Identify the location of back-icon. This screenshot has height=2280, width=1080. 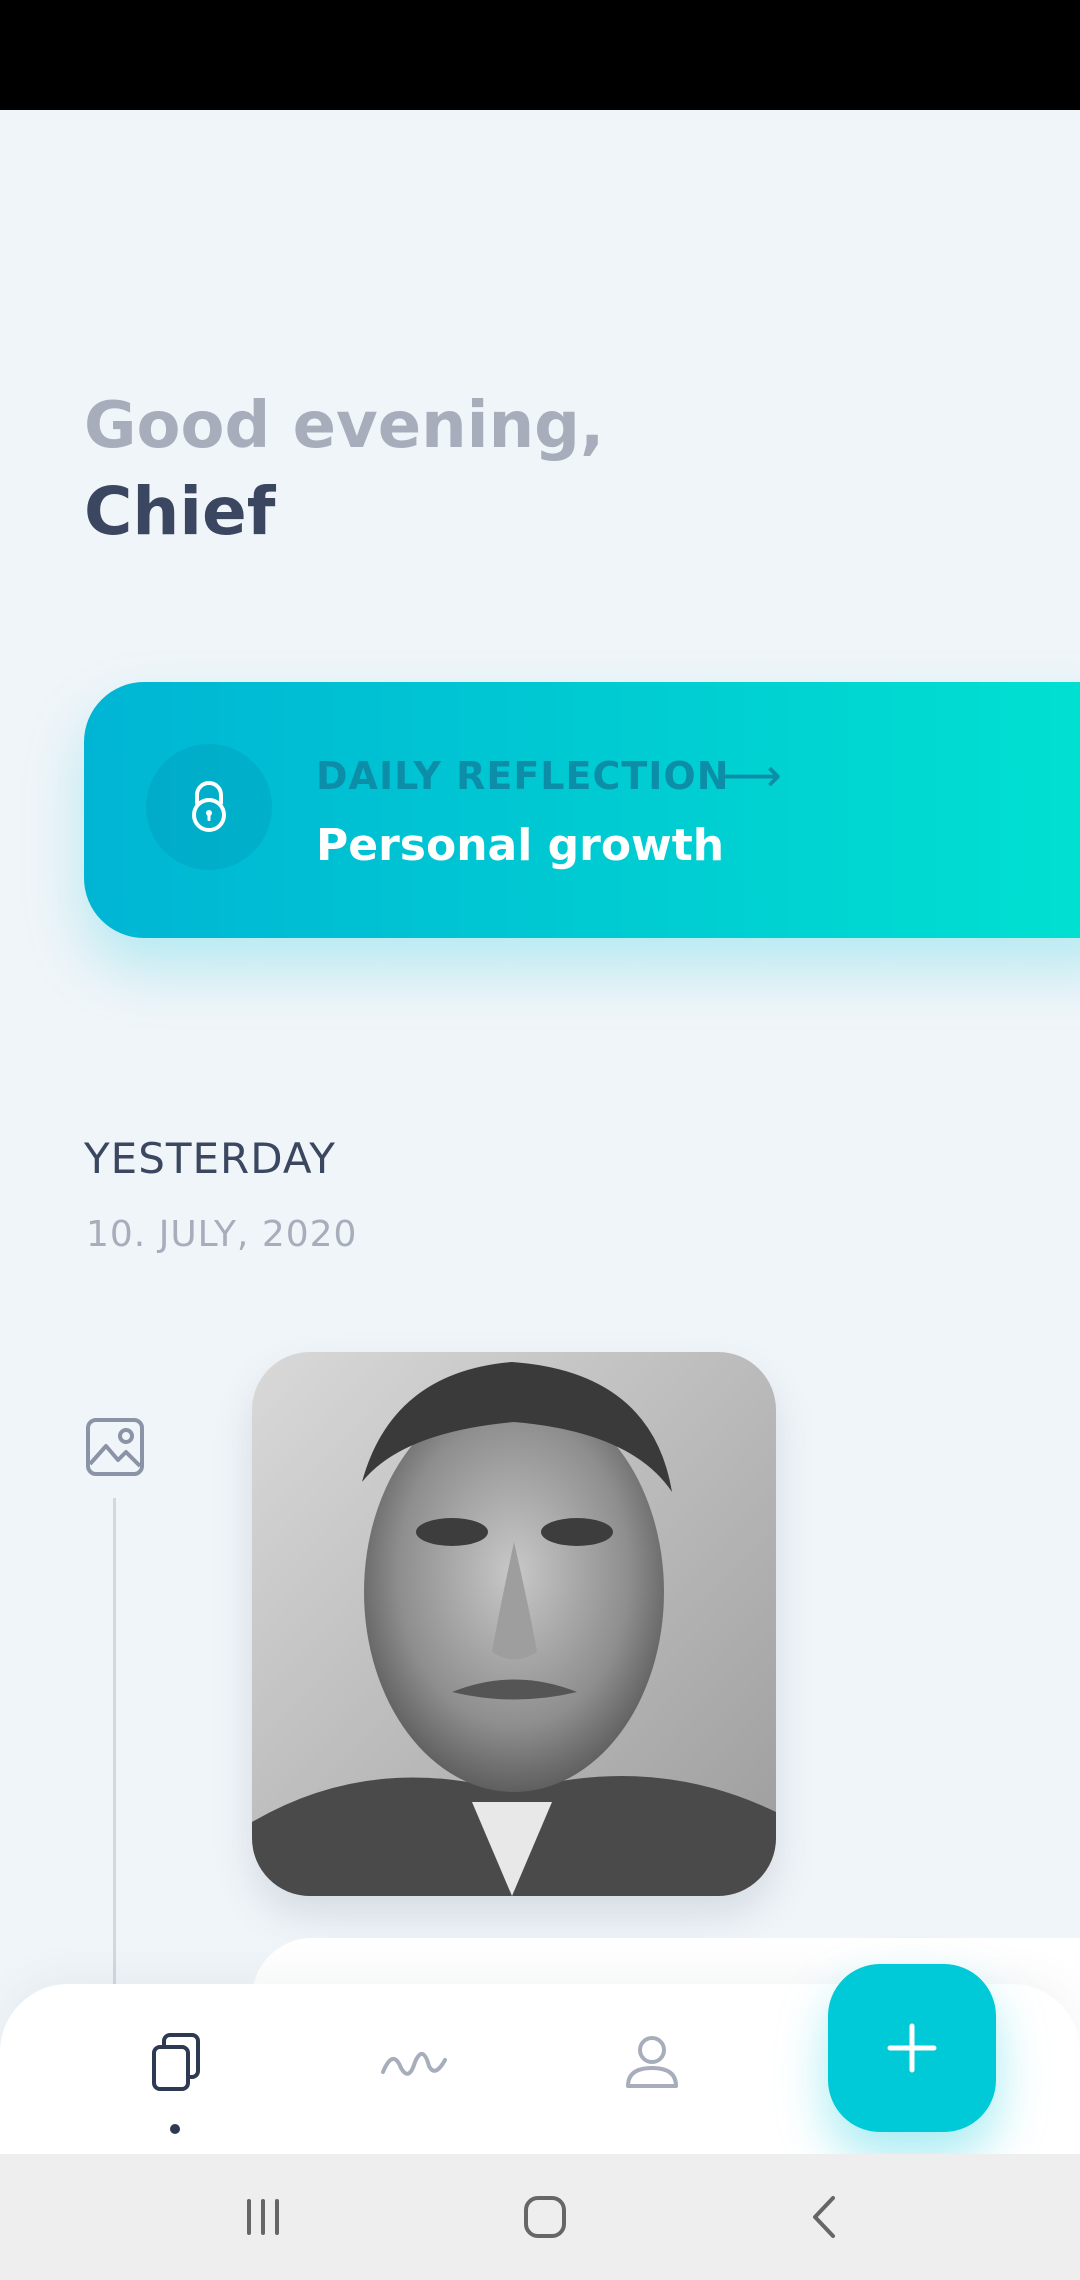
(825, 2217).